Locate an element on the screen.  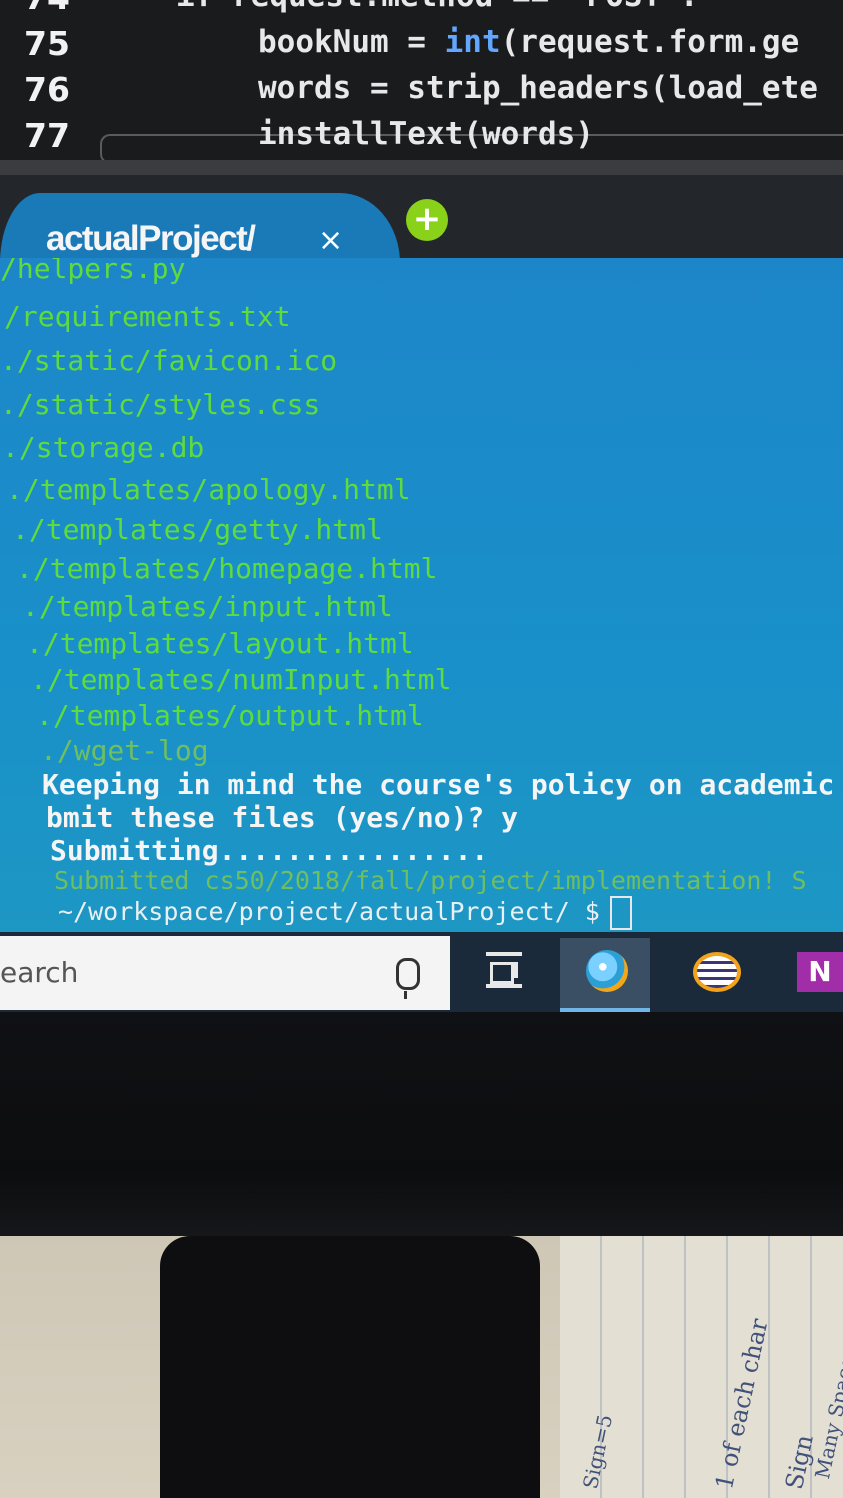
code-keyword: int is located at coordinates (472, 42).